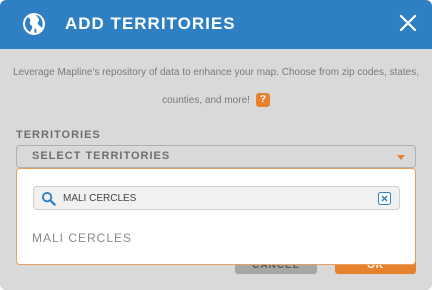  What do you see at coordinates (213, 198) in the screenshot?
I see `search-input` at bounding box center [213, 198].